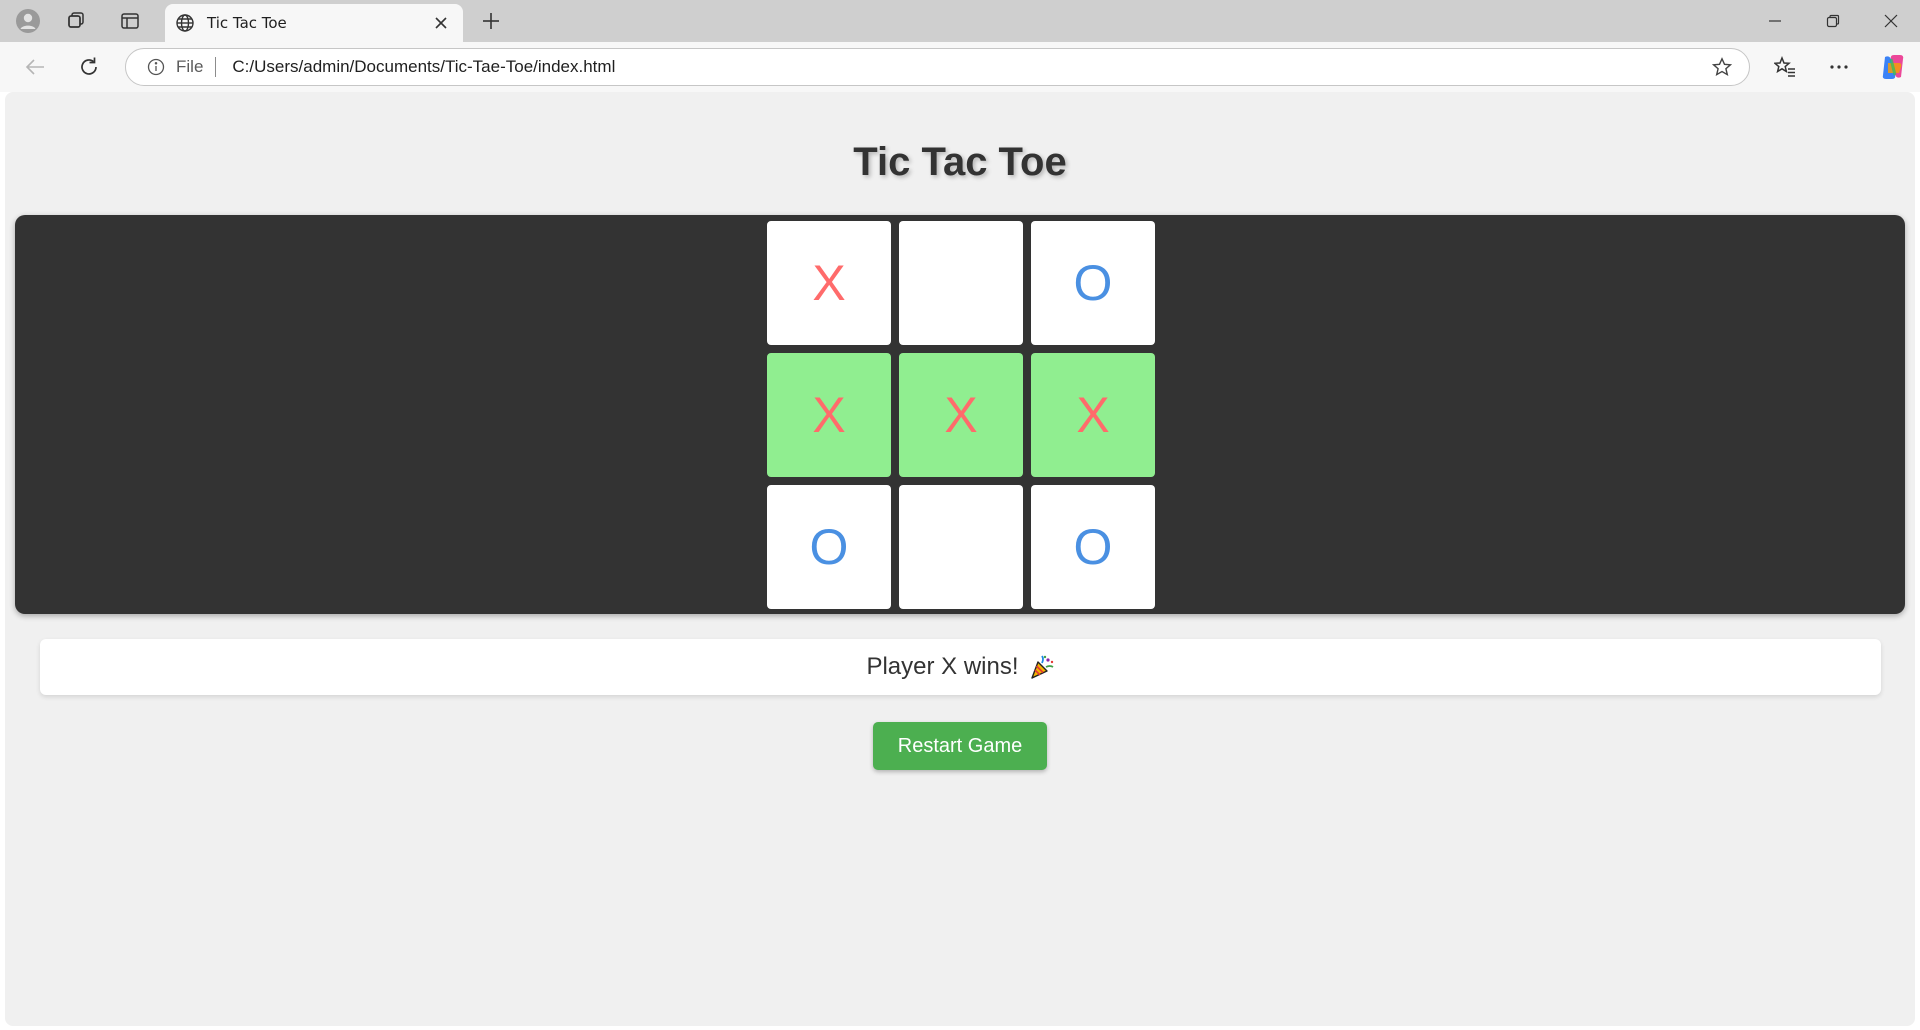  I want to click on close-window-icon, so click(1891, 21).